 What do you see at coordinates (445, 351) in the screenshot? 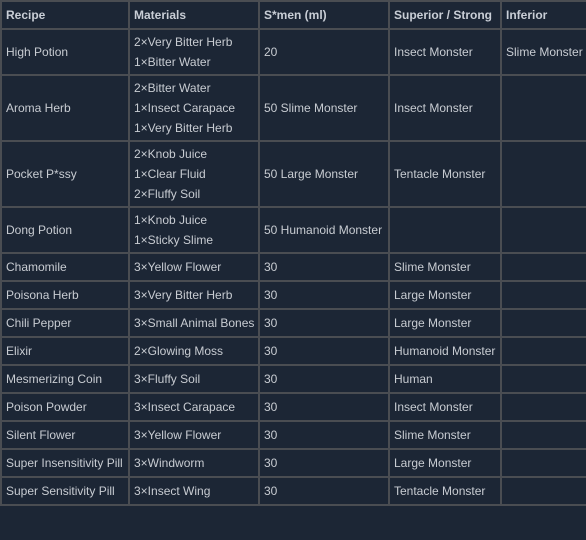
I see `superior-cell: Humanoid Monster` at bounding box center [445, 351].